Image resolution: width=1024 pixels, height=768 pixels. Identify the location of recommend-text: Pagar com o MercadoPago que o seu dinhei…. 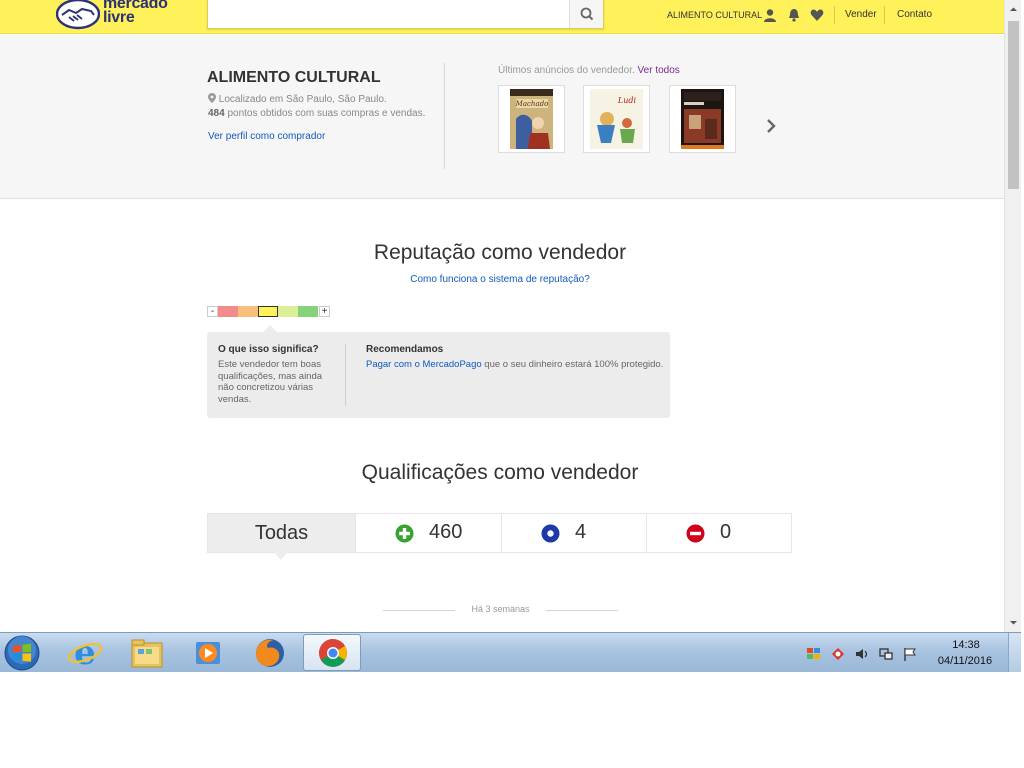
(516, 365).